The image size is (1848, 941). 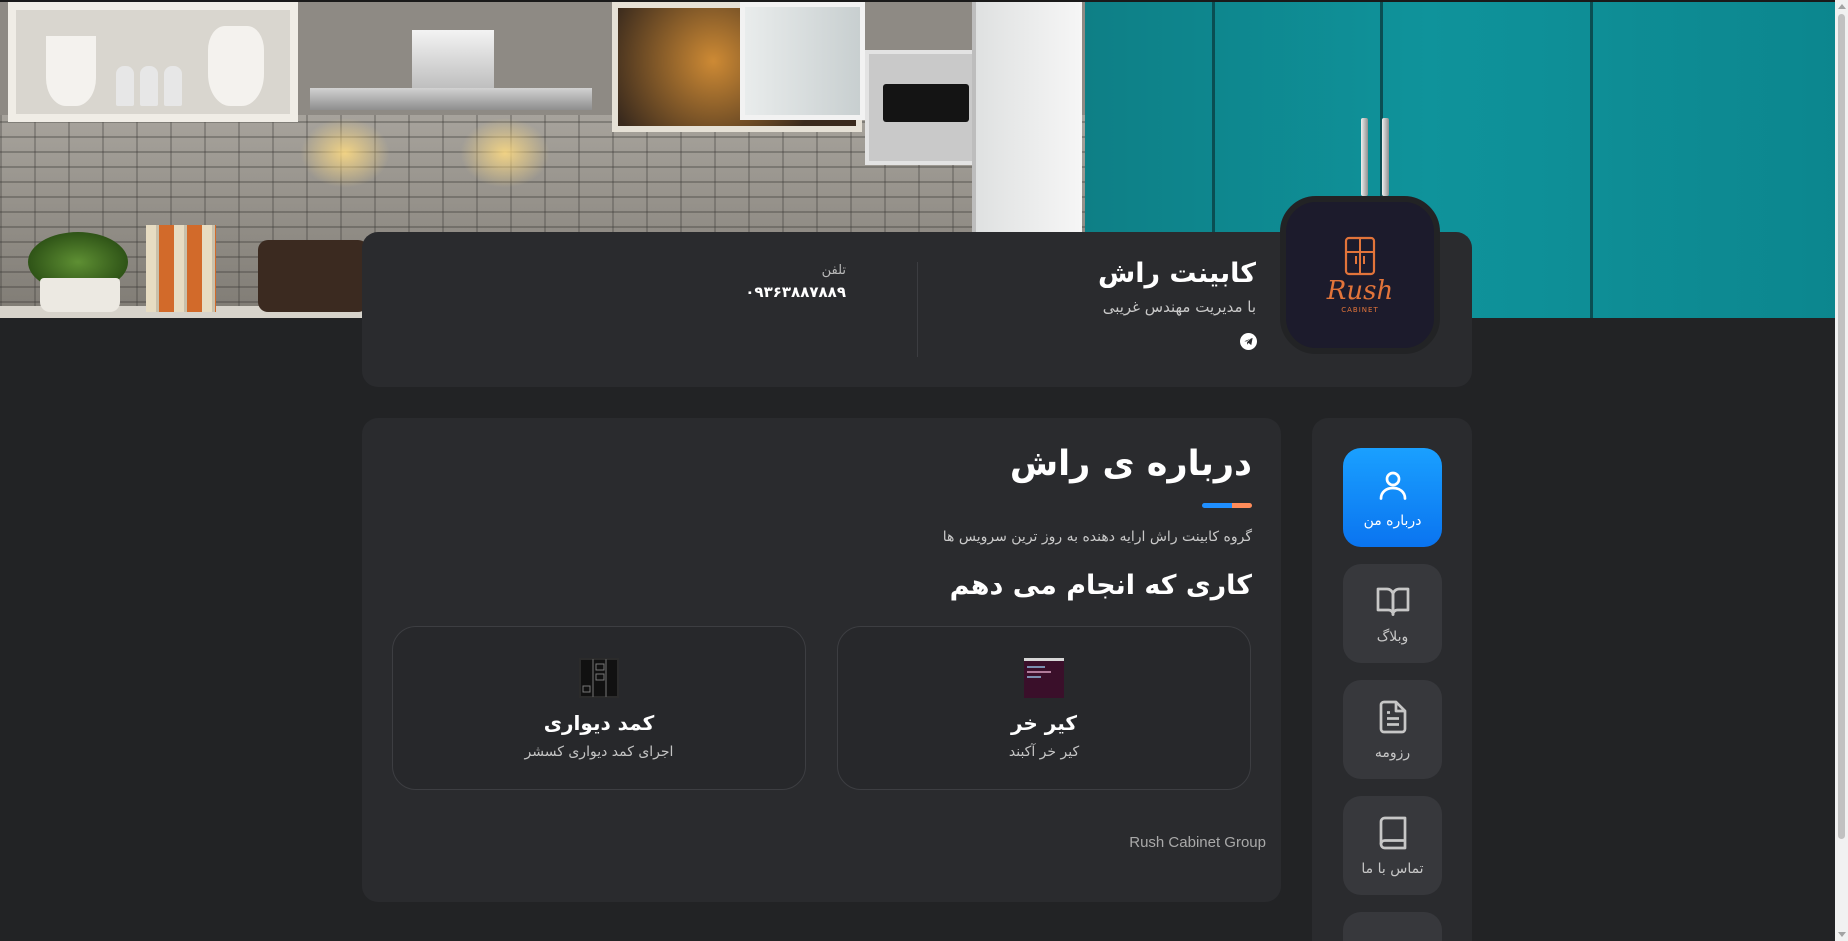 I want to click on footer-text: Rush Cabinet Group, so click(x=1197, y=842).